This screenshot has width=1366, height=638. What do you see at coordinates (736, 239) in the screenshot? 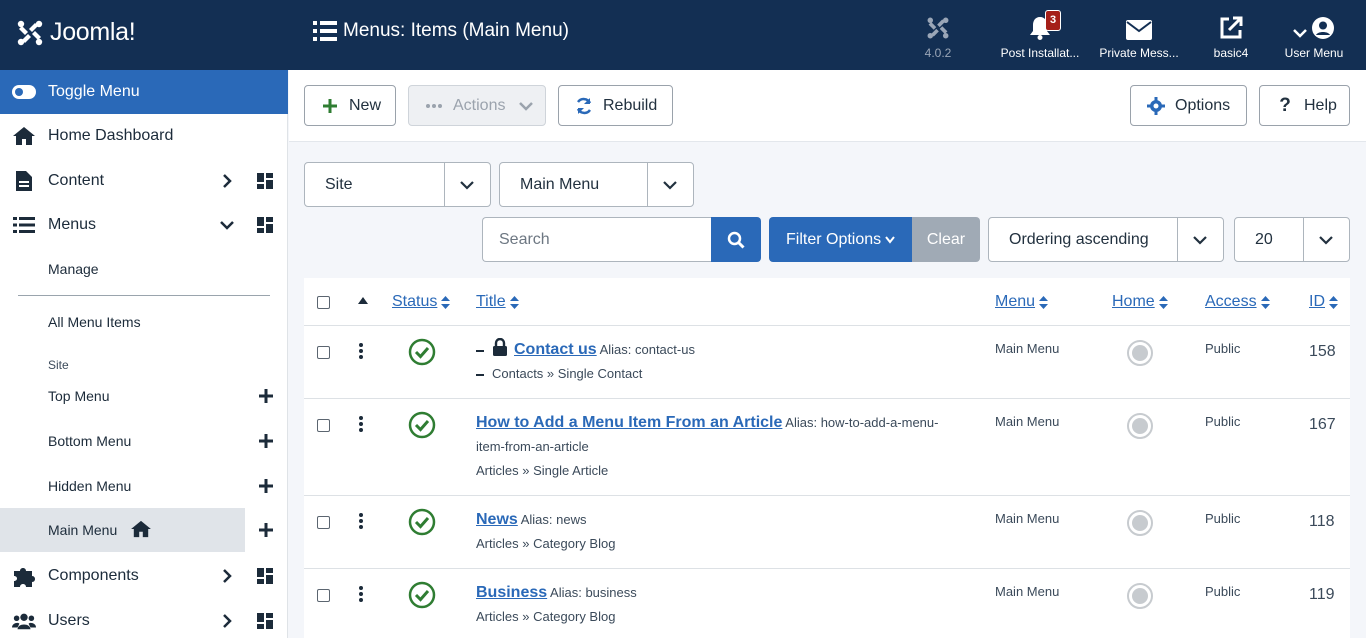
I see `search-button` at bounding box center [736, 239].